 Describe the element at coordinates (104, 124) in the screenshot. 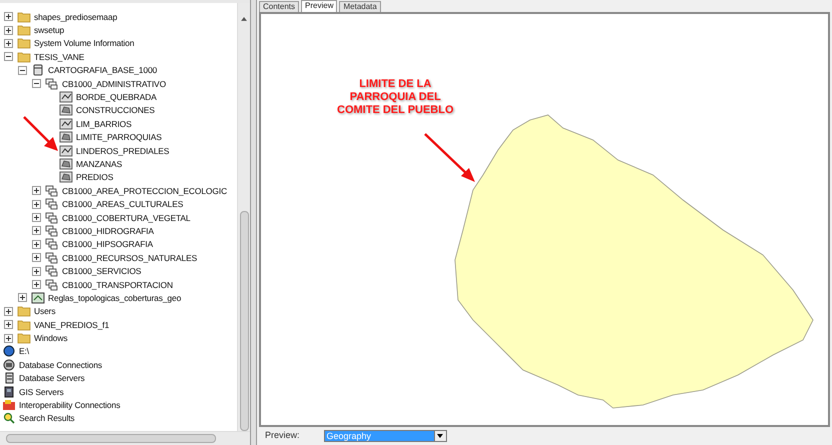

I see `tree-item: LIM_BARRIOS` at that location.